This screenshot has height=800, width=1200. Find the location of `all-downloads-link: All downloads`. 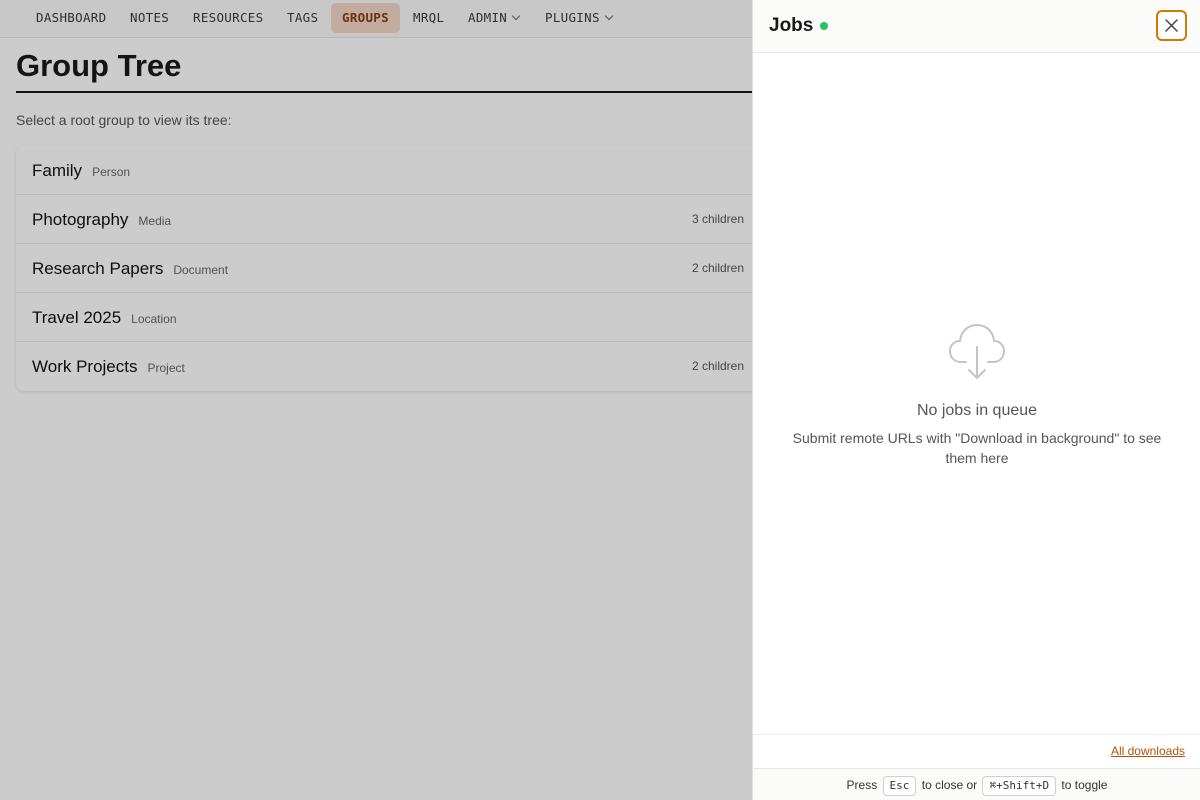

all-downloads-link: All downloads is located at coordinates (1148, 751).